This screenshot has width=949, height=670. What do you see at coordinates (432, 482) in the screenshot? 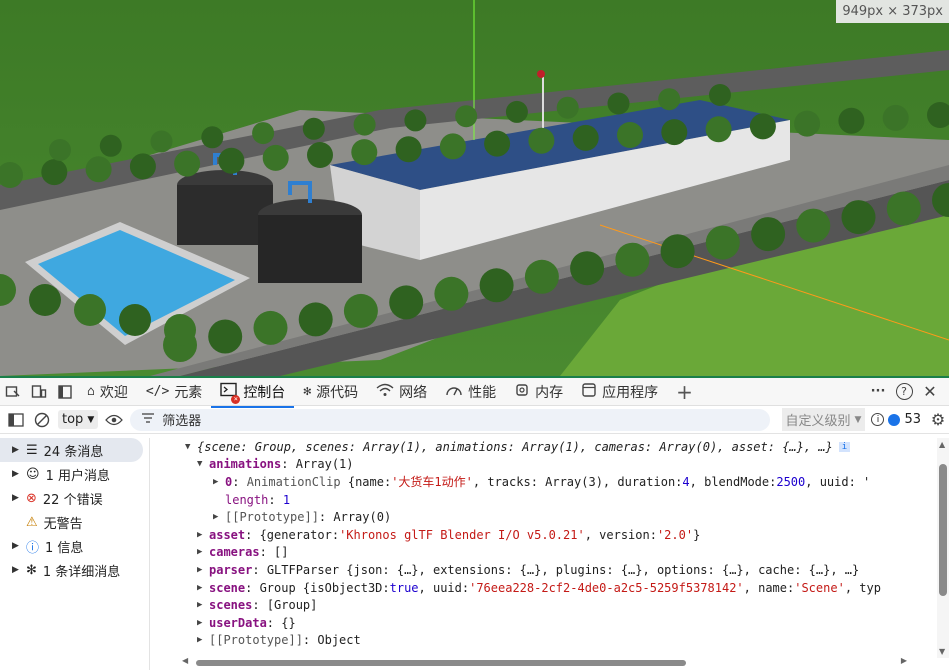
I see `anim-name-string: '大货车1动作'` at bounding box center [432, 482].